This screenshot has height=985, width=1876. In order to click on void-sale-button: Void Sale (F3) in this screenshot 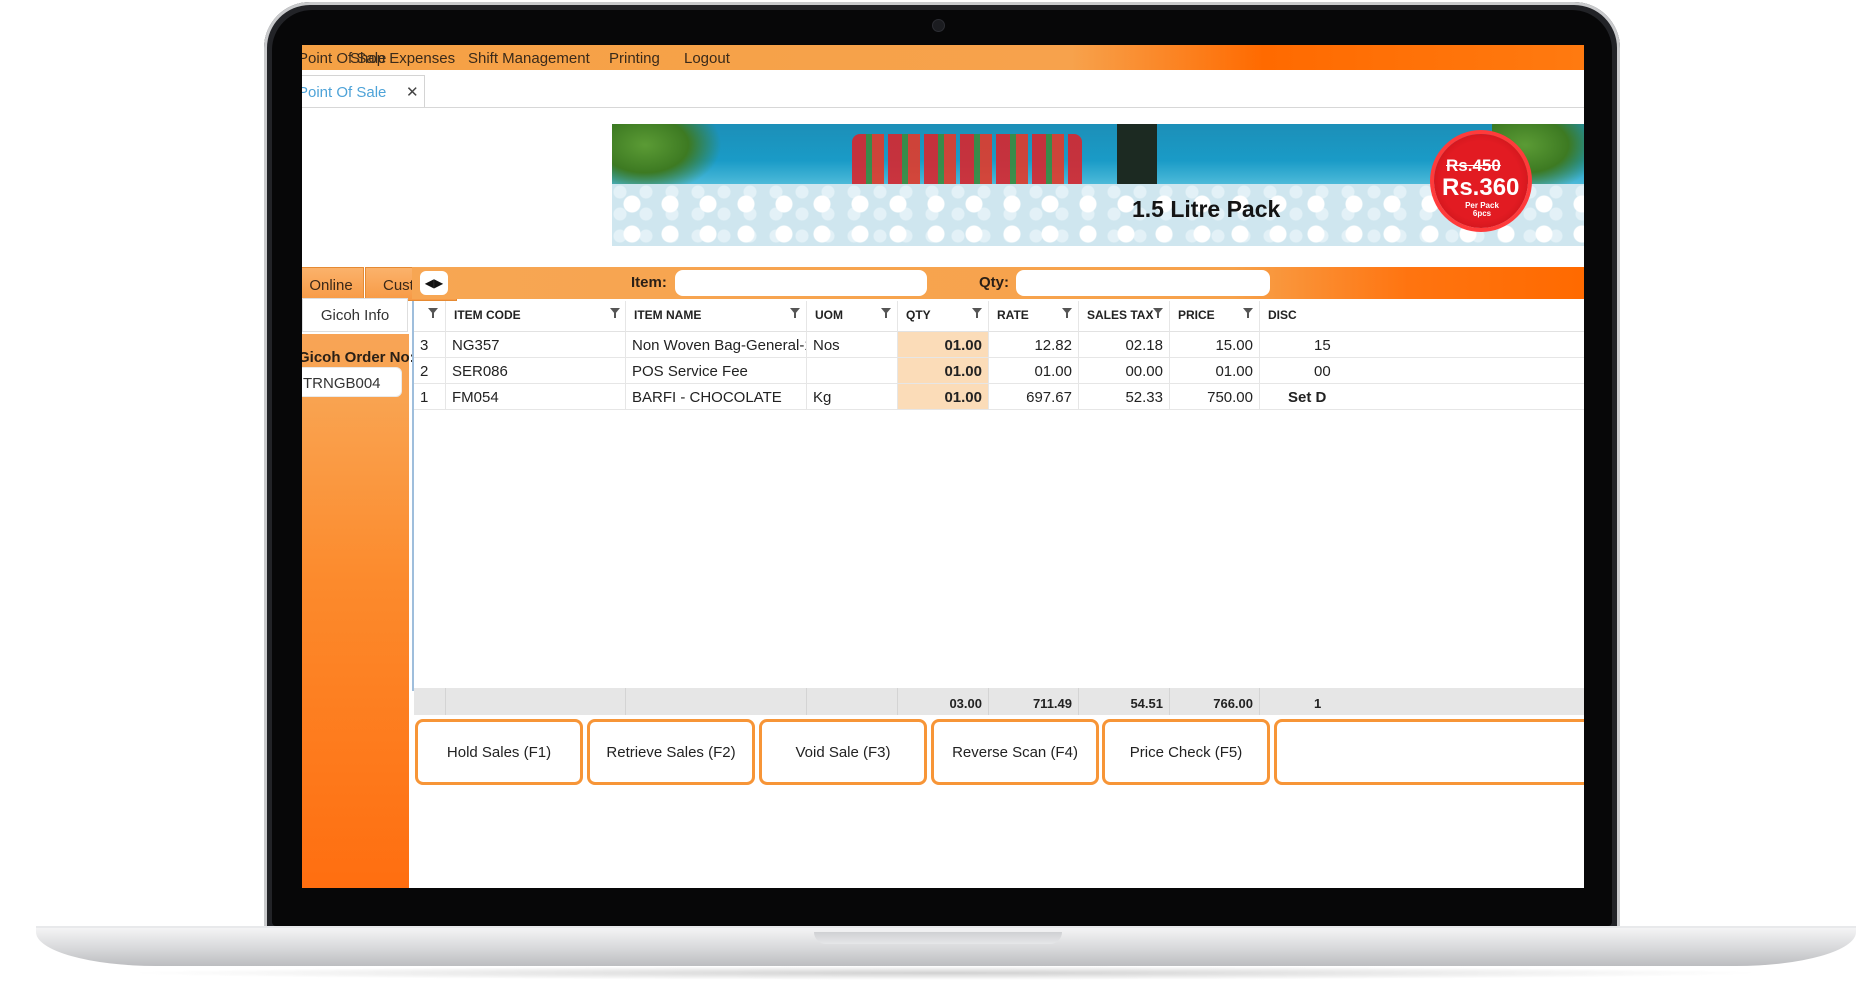, I will do `click(843, 752)`.